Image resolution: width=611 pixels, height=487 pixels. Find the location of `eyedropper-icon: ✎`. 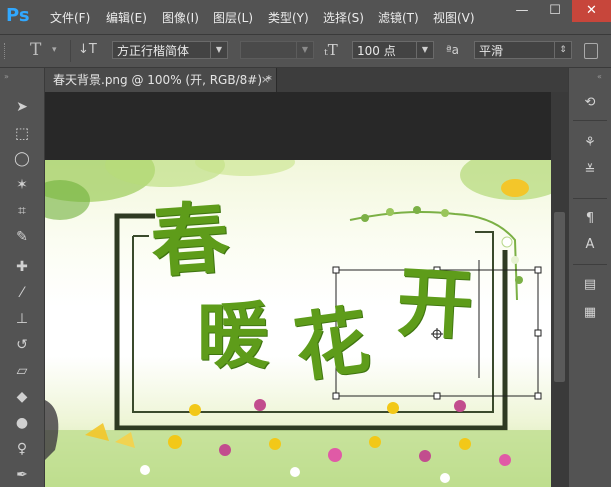

eyedropper-icon: ✎ is located at coordinates (22, 237).